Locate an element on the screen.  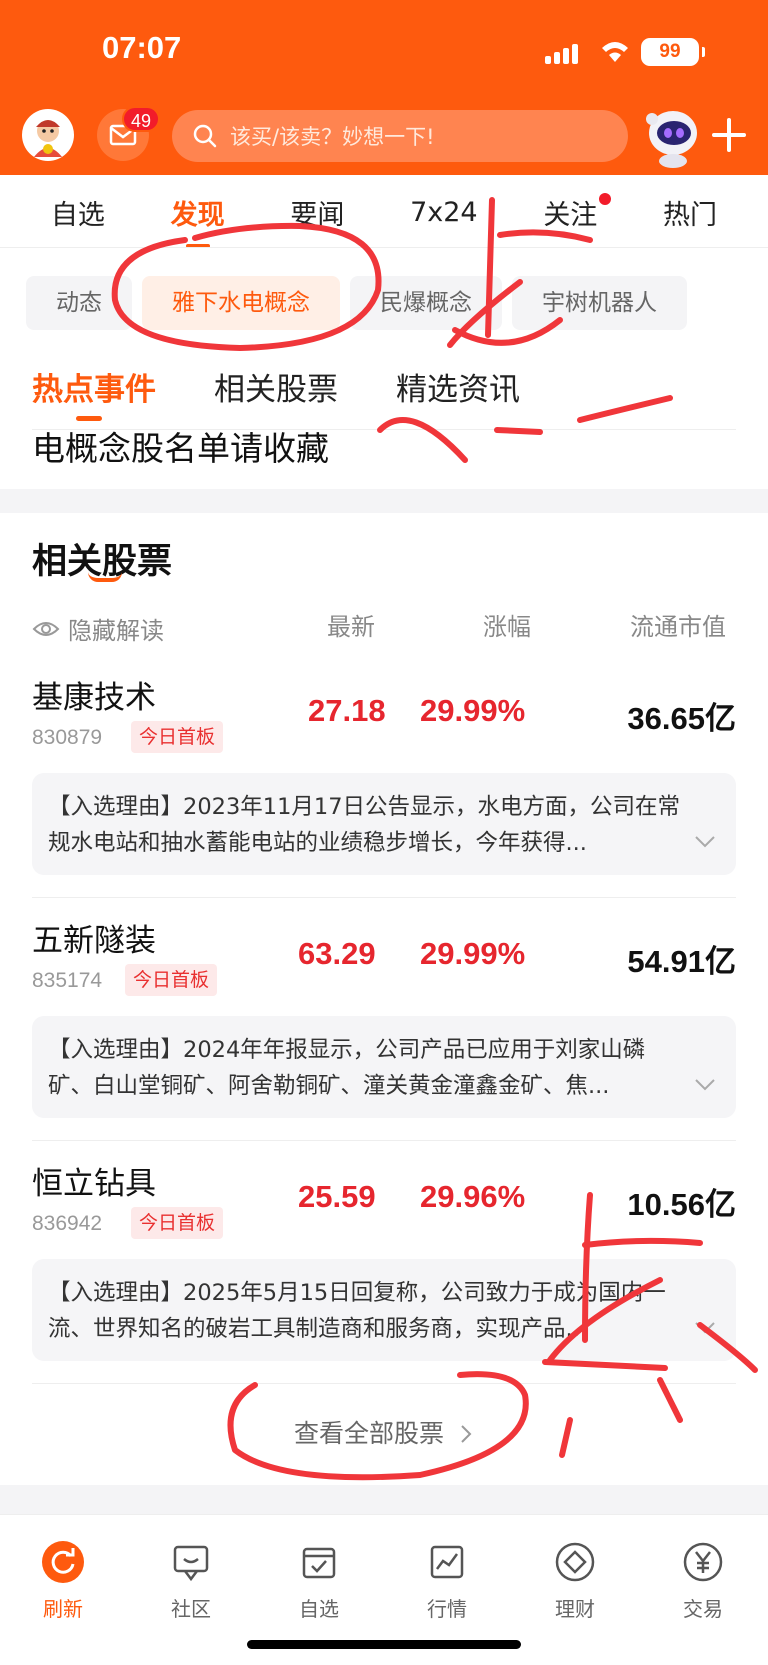
chip-dynamics: 动态 is located at coordinates (79, 303).